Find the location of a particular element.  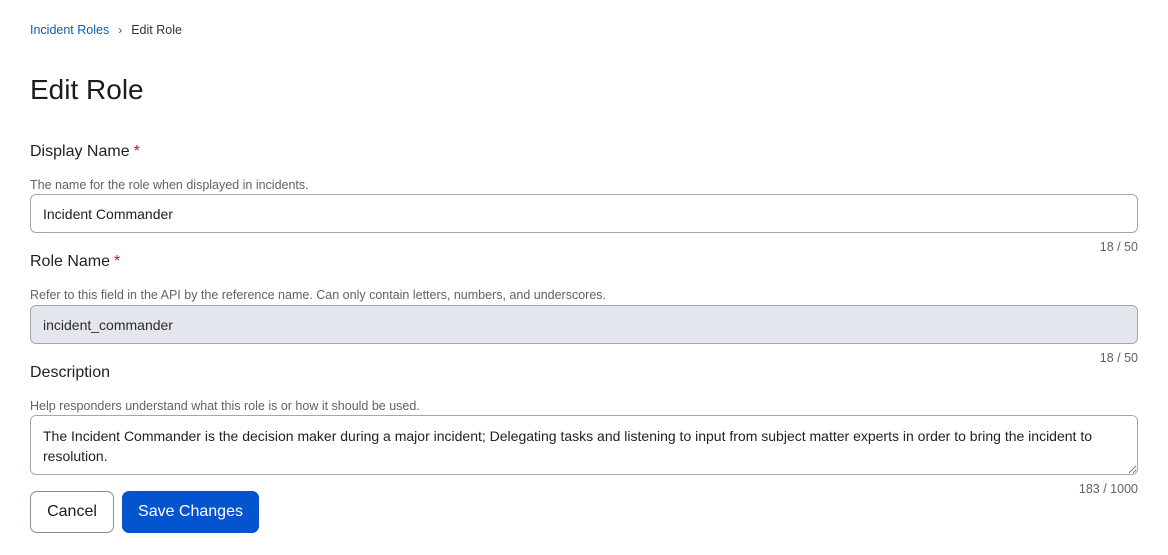

description-counter: 183 / 1000 is located at coordinates (1108, 489).